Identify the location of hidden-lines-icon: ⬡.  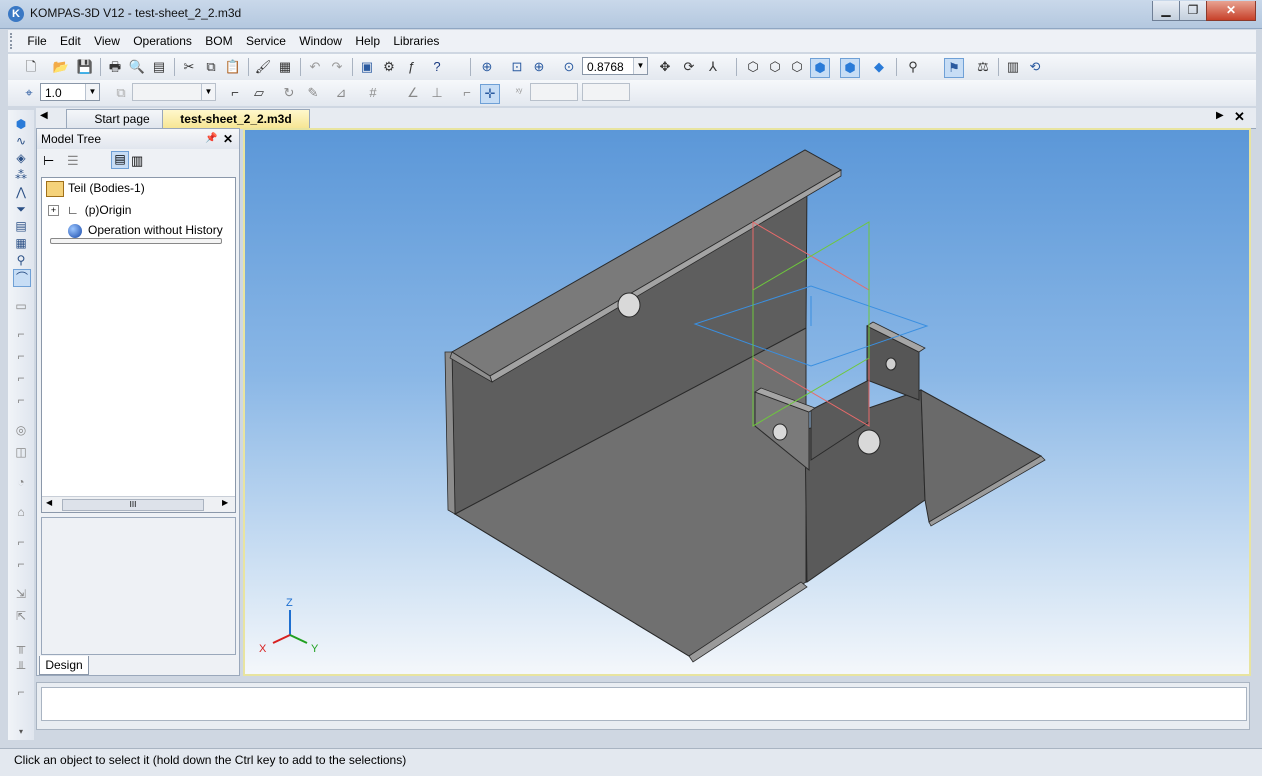
(775, 67).